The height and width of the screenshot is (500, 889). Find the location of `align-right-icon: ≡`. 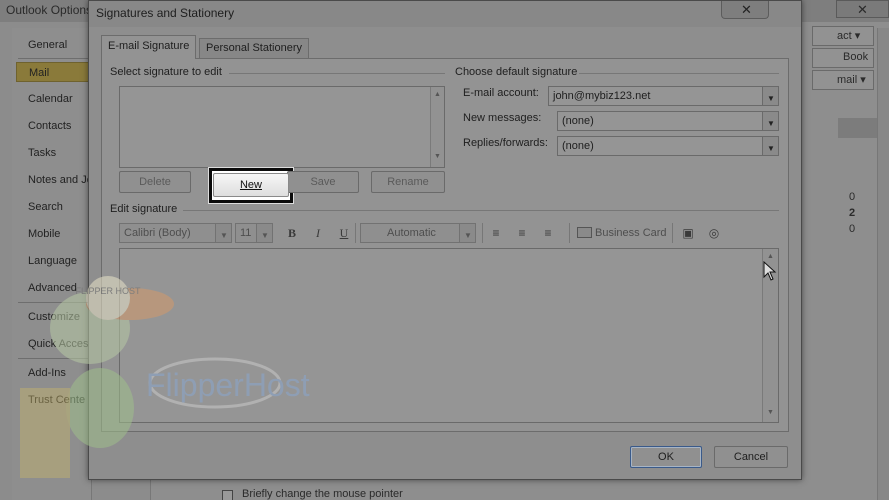

align-right-icon: ≡ is located at coordinates (548, 233).